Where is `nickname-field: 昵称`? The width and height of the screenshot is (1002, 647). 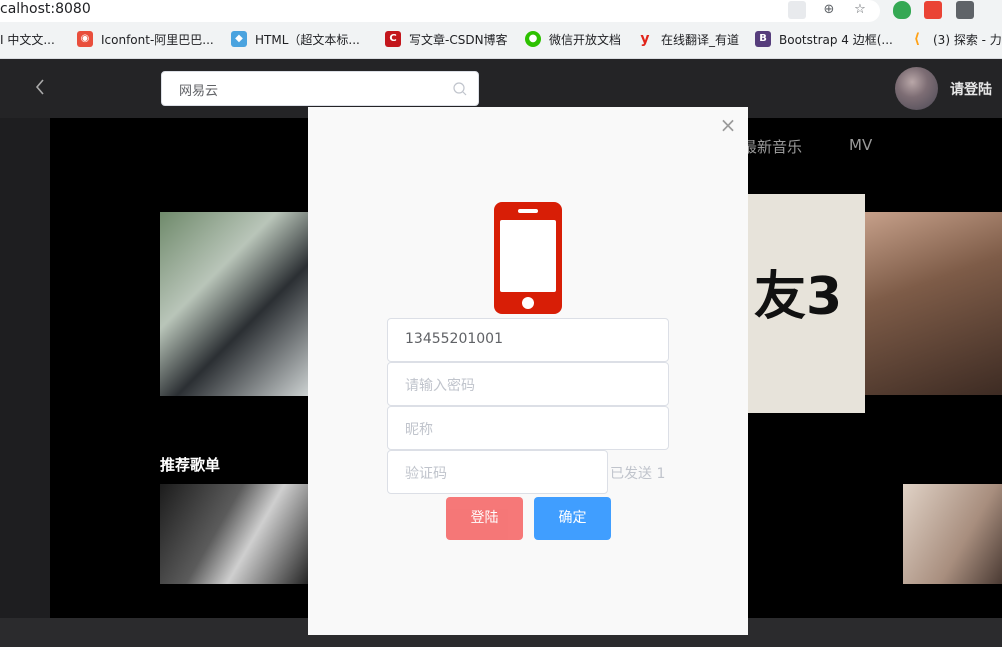 nickname-field: 昵称 is located at coordinates (528, 428).